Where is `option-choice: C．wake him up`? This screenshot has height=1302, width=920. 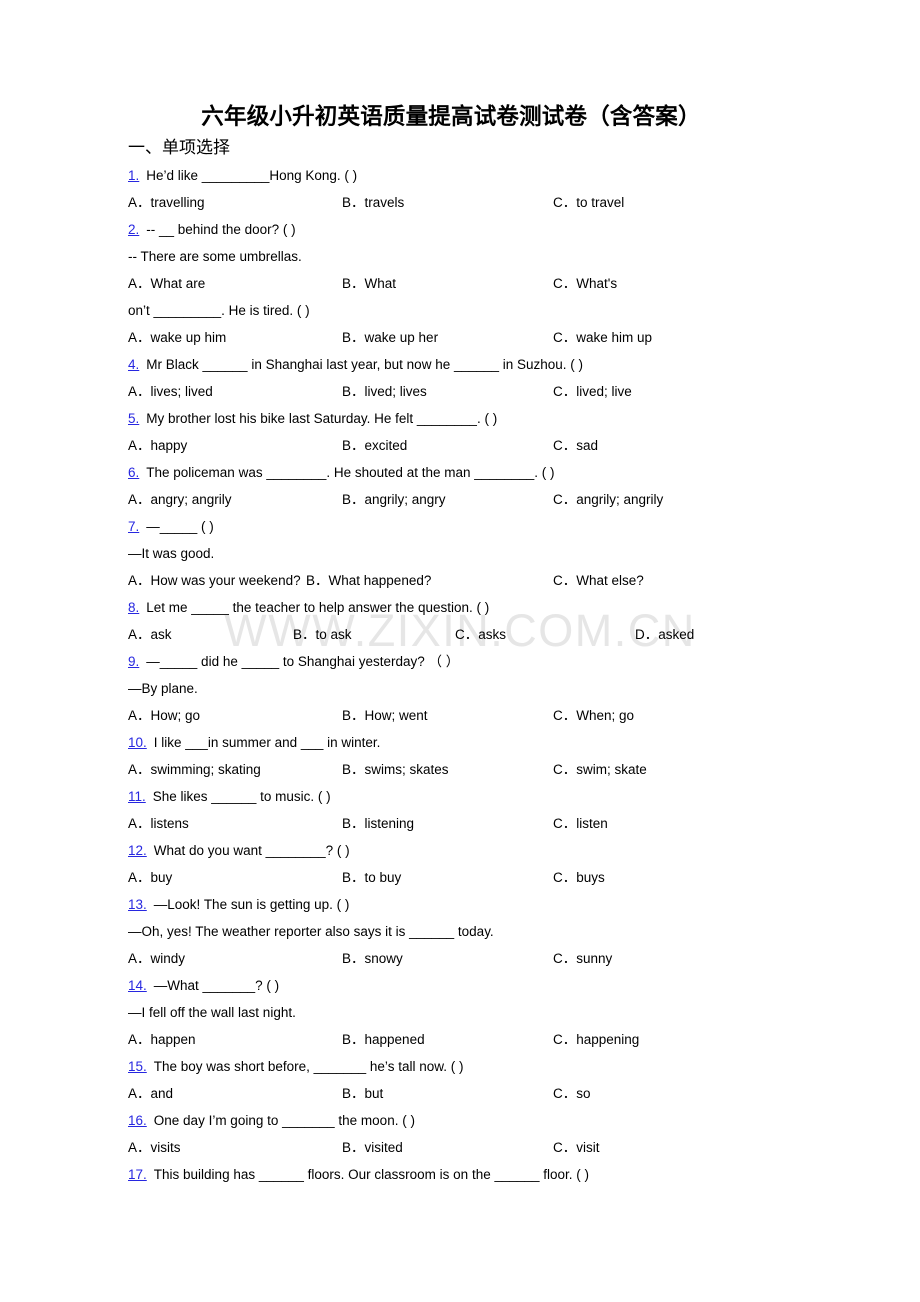 option-choice: C．wake him up is located at coordinates (602, 337).